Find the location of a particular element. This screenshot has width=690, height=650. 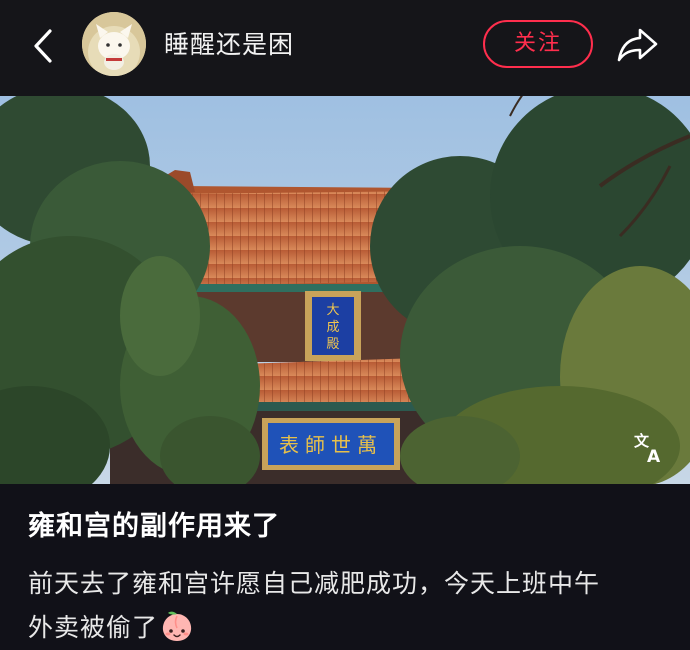

post-body-line-1: 前天去了雍和宫许愿自己减肥成功，今天上班中午 is located at coordinates (314, 583).